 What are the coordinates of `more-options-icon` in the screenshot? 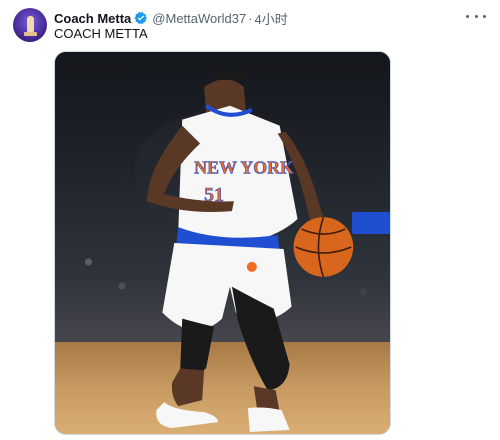 It's located at (476, 16).